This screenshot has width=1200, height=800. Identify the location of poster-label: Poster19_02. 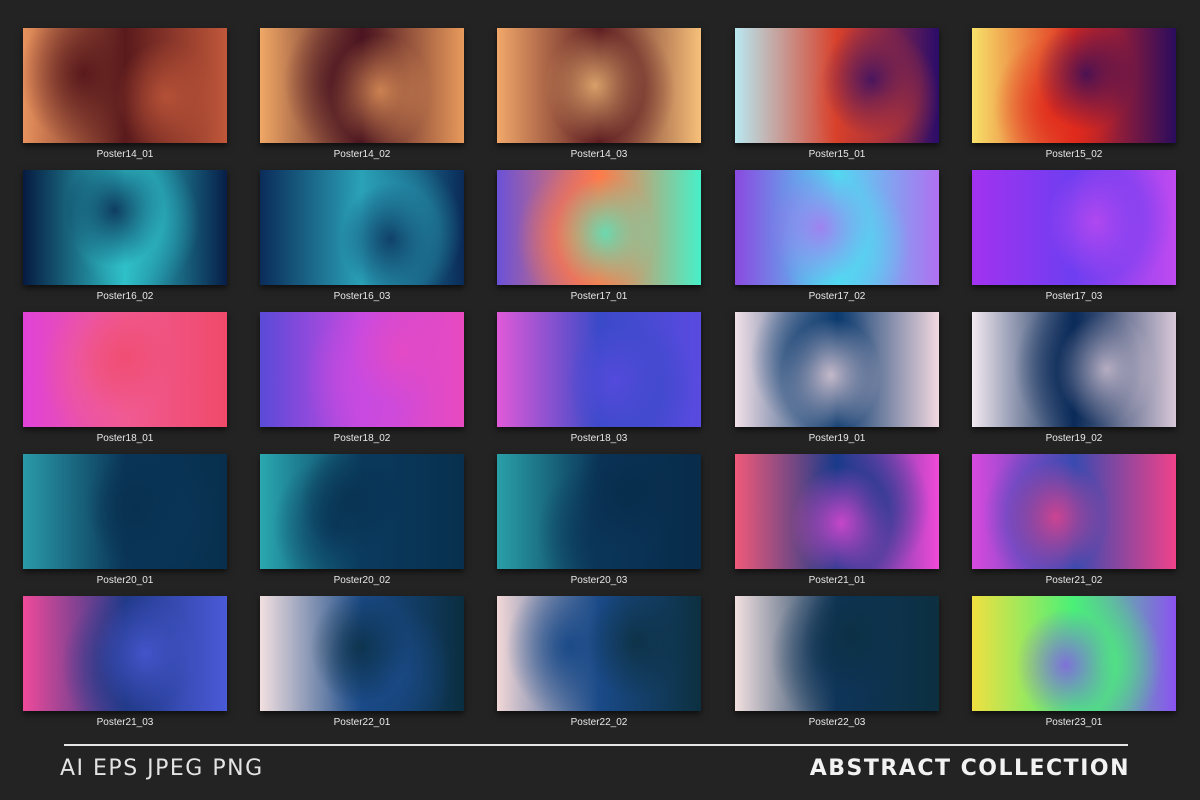
(1074, 438).